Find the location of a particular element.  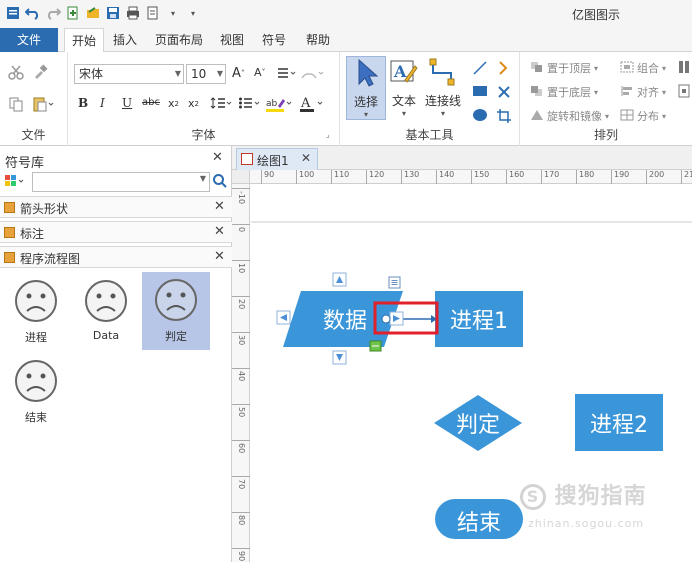

send-back-button: 置于底层 ▾ is located at coordinates (564, 92).